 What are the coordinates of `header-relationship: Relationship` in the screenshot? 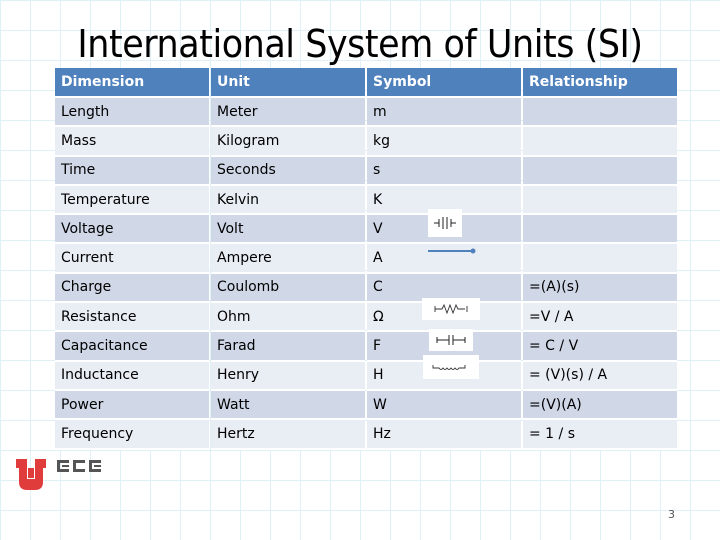 It's located at (600, 83).